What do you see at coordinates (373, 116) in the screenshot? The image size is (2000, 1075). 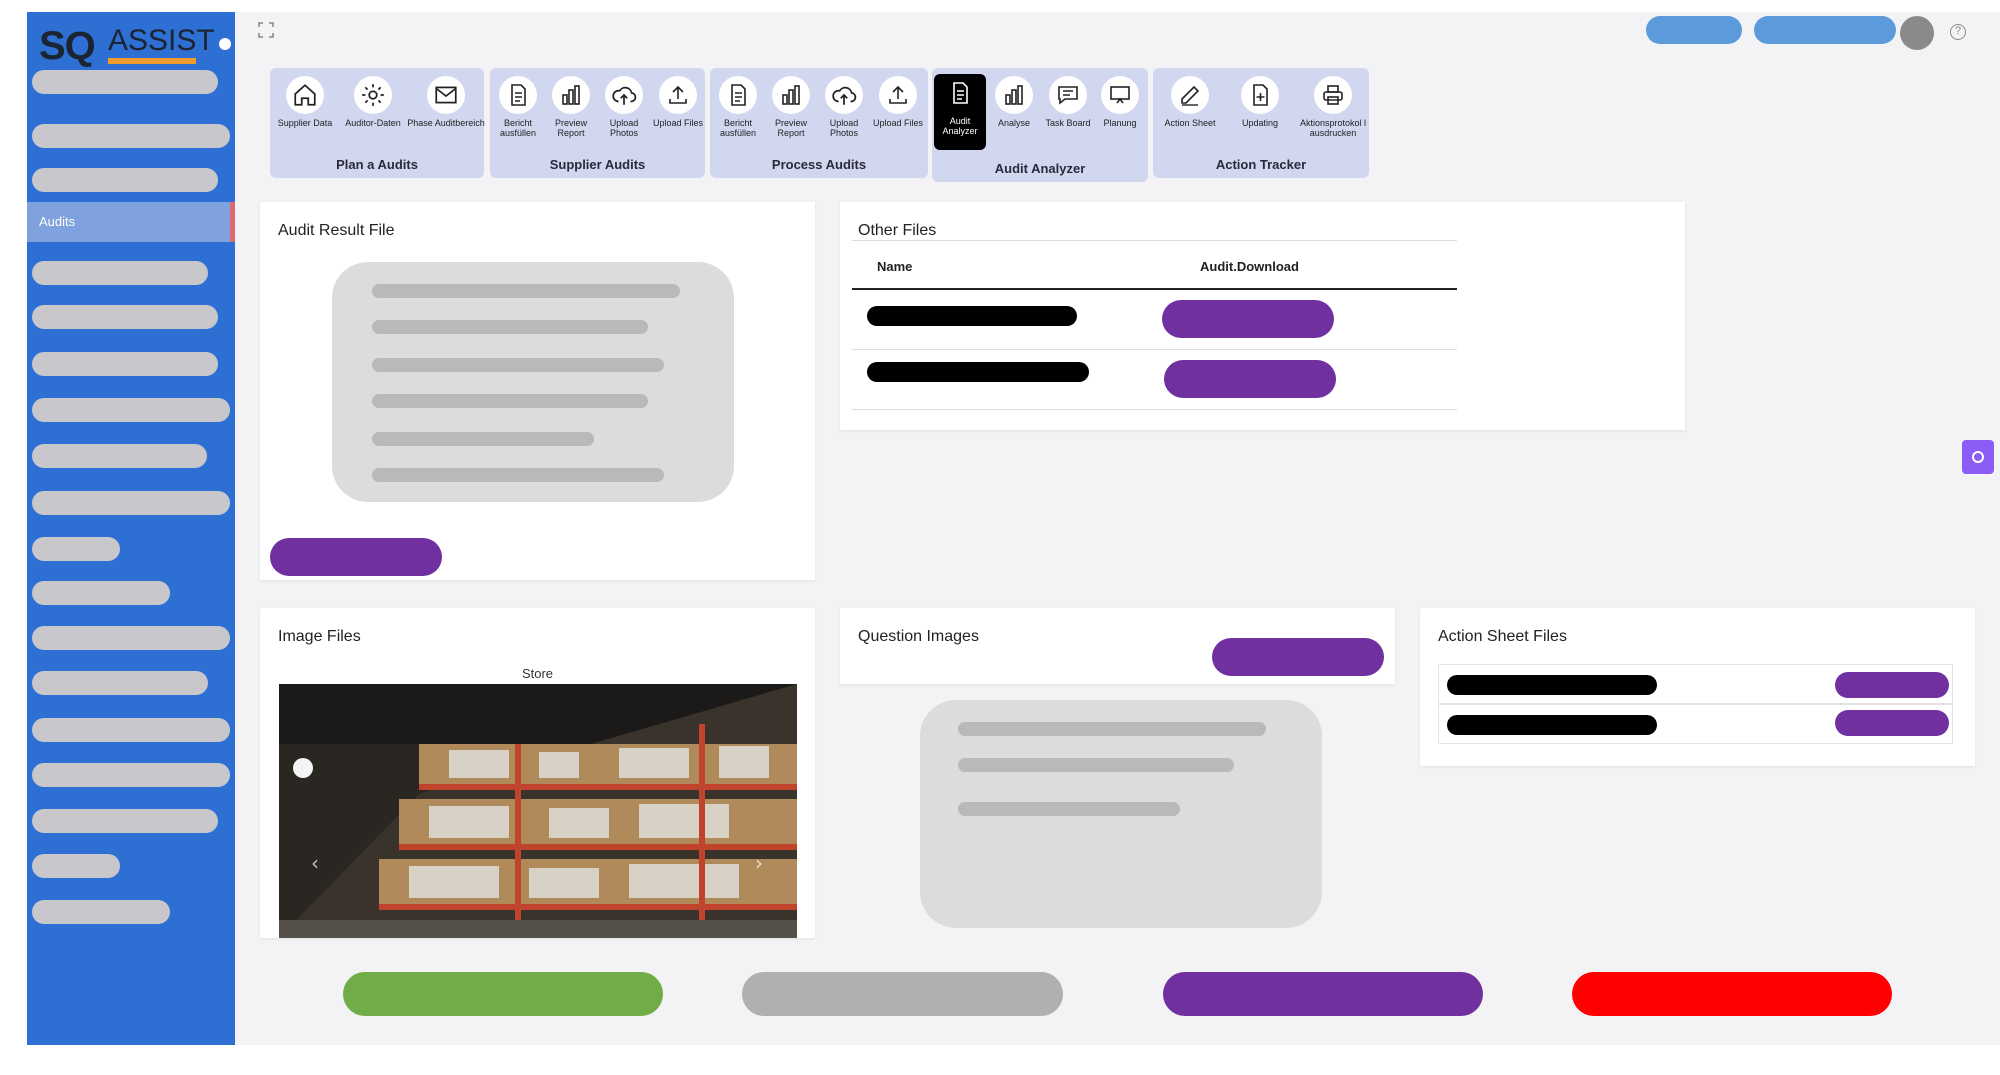 I see `toolbar-auditor-daten: Auditor-Daten` at bounding box center [373, 116].